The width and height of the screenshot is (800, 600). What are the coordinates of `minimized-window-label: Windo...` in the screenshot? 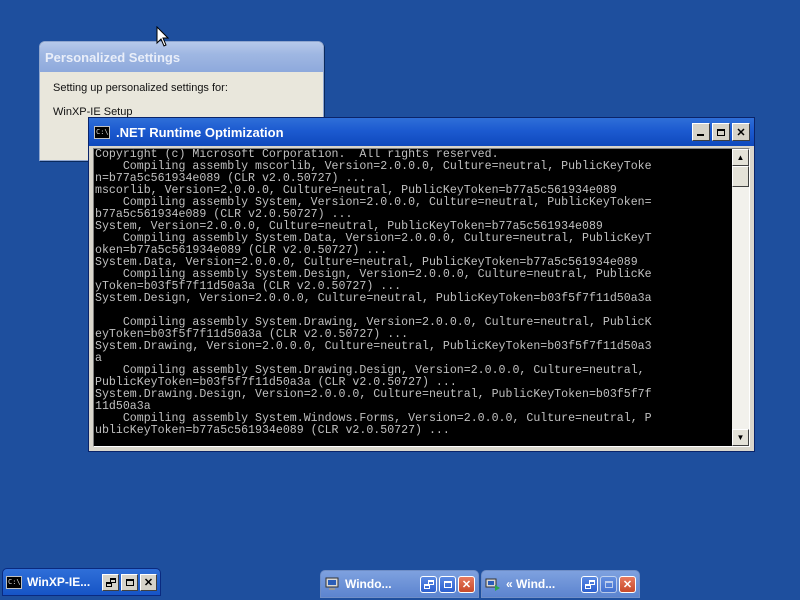 It's located at (368, 584).